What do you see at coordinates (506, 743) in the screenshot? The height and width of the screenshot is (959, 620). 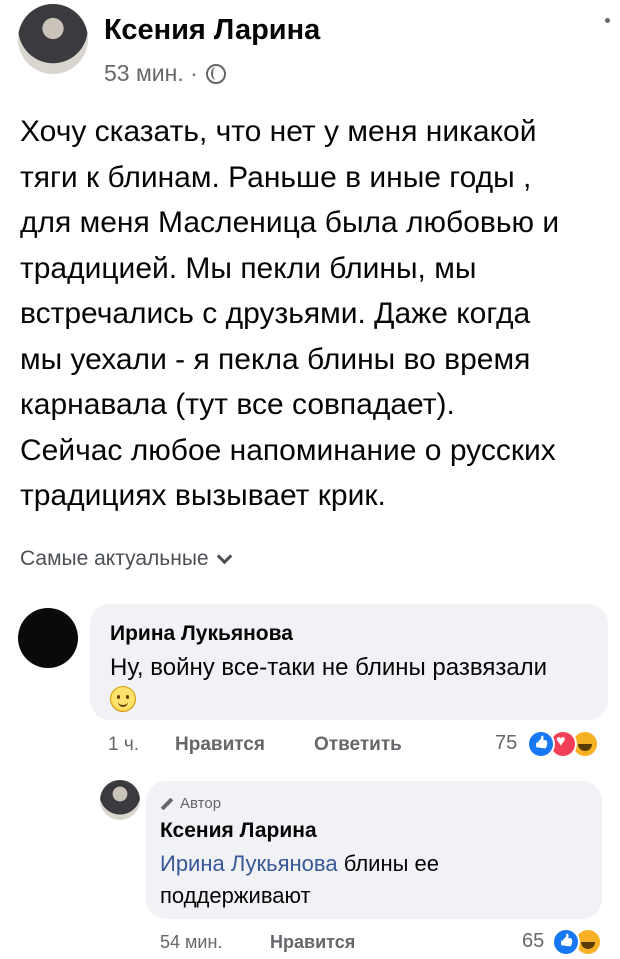 I see `comment-reaction-count: 75` at bounding box center [506, 743].